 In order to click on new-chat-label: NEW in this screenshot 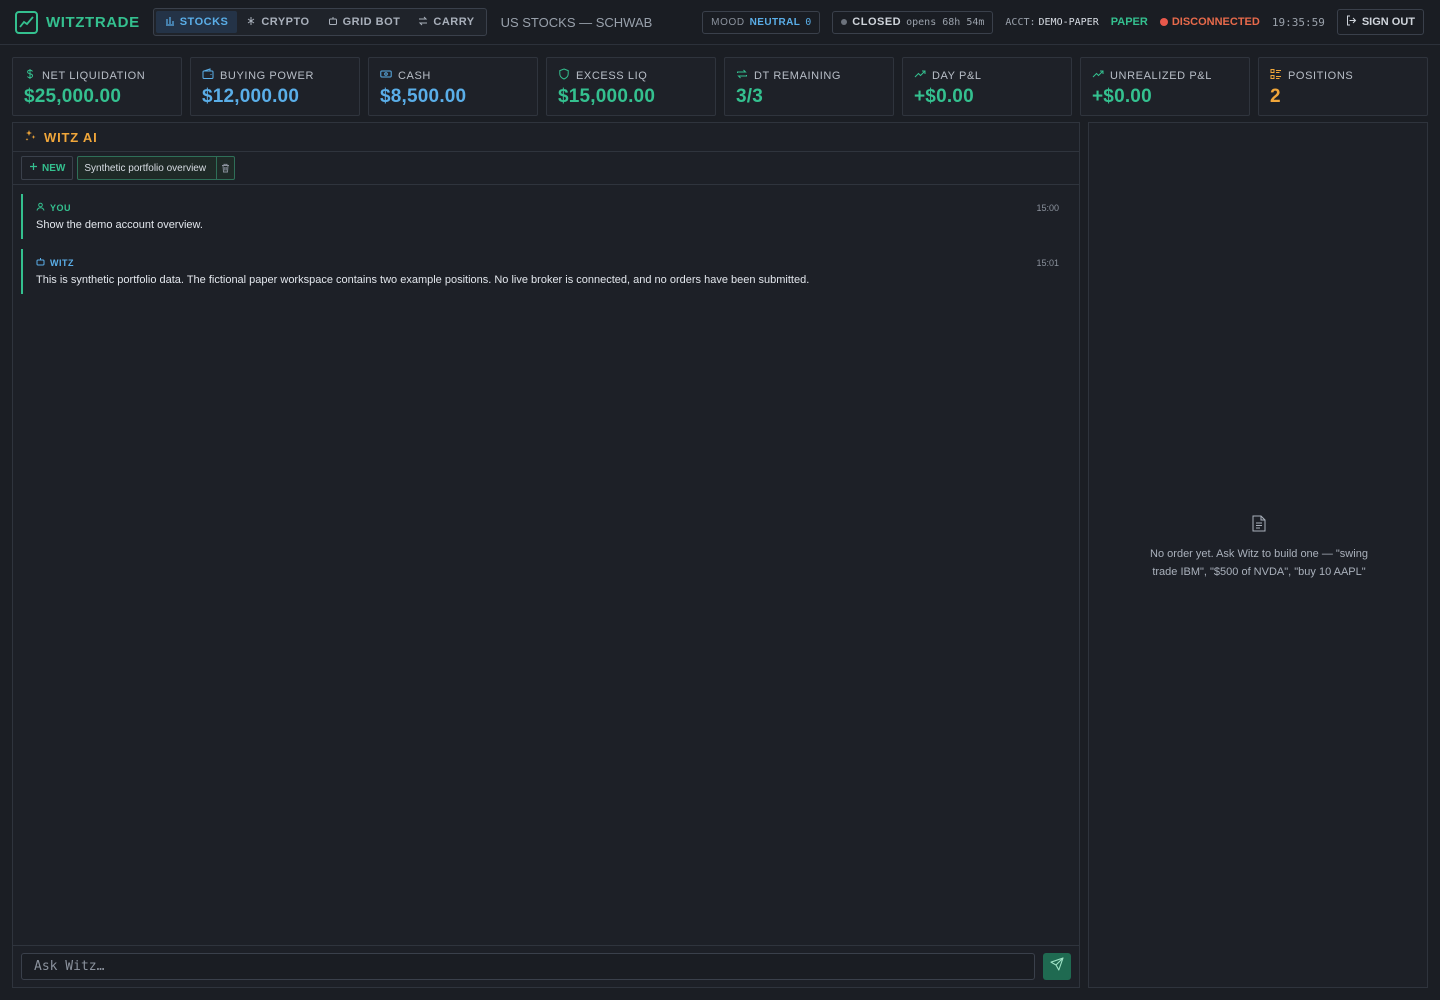, I will do `click(54, 168)`.